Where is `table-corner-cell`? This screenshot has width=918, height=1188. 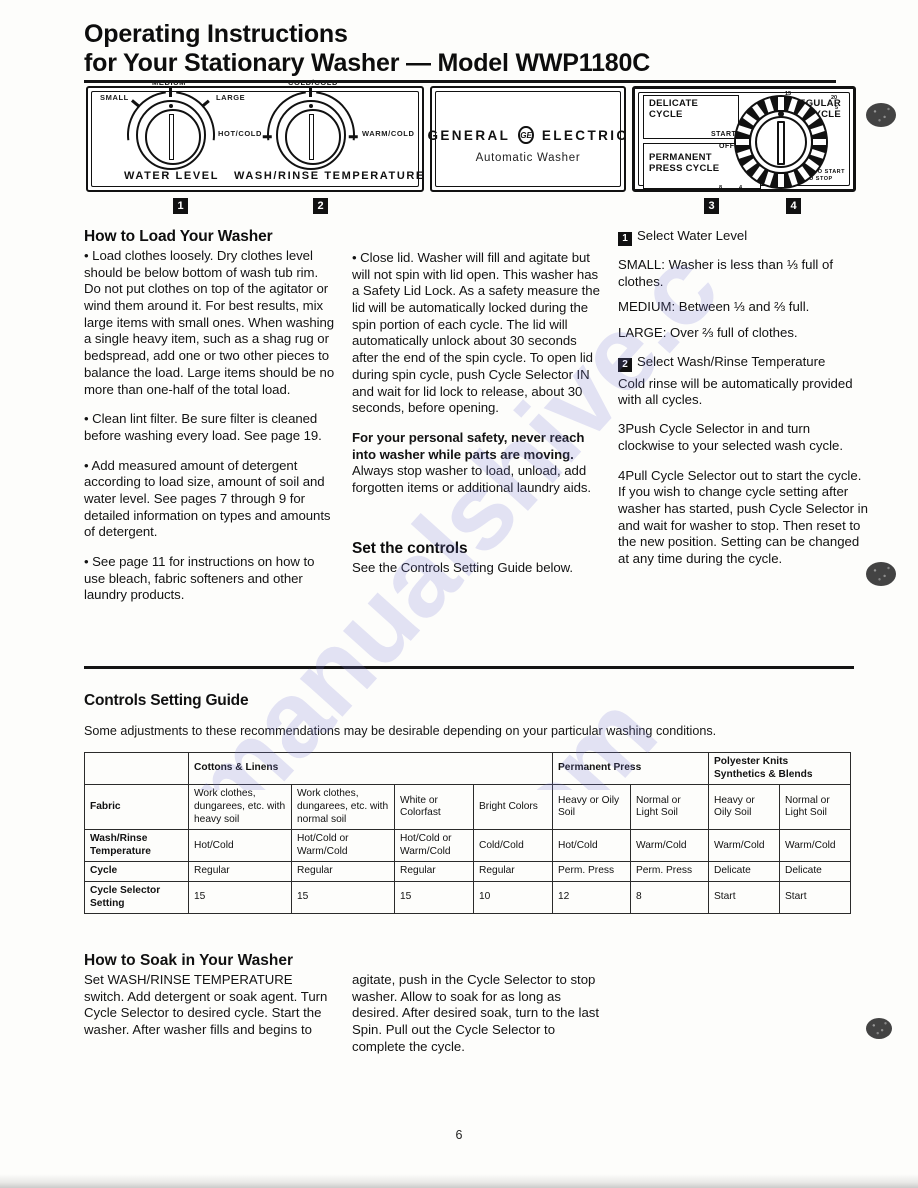
table-corner-cell is located at coordinates (136, 768).